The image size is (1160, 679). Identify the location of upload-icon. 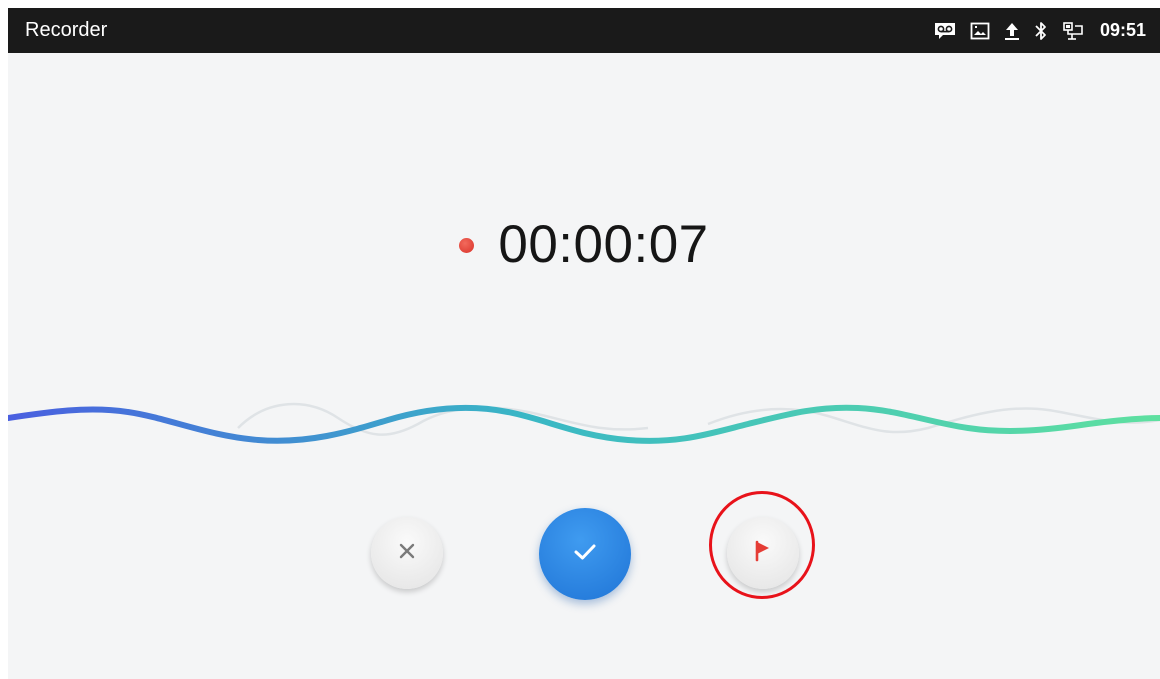
(1012, 31).